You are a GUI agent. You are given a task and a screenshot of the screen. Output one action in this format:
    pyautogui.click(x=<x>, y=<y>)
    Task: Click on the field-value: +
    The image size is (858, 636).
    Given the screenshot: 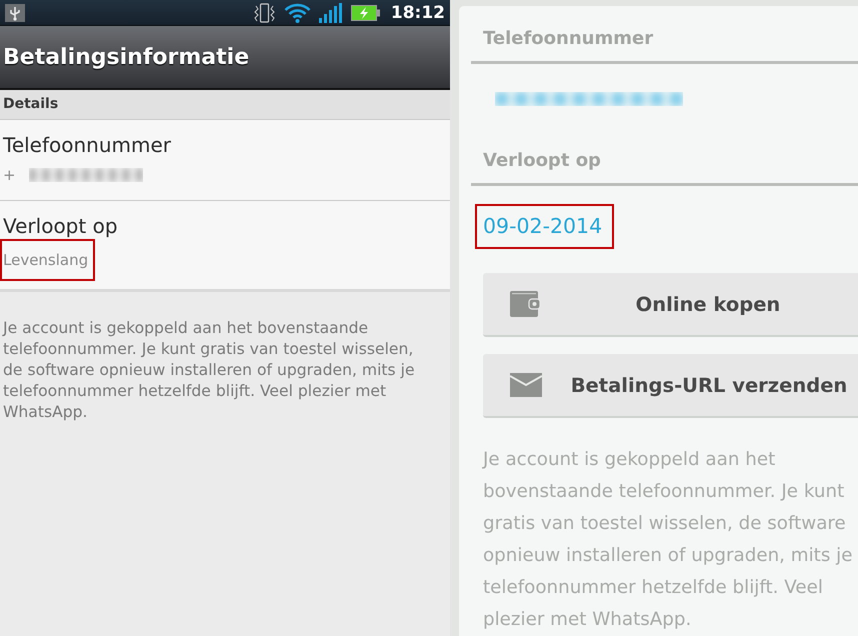 What is the action you would take?
    pyautogui.click(x=9, y=175)
    